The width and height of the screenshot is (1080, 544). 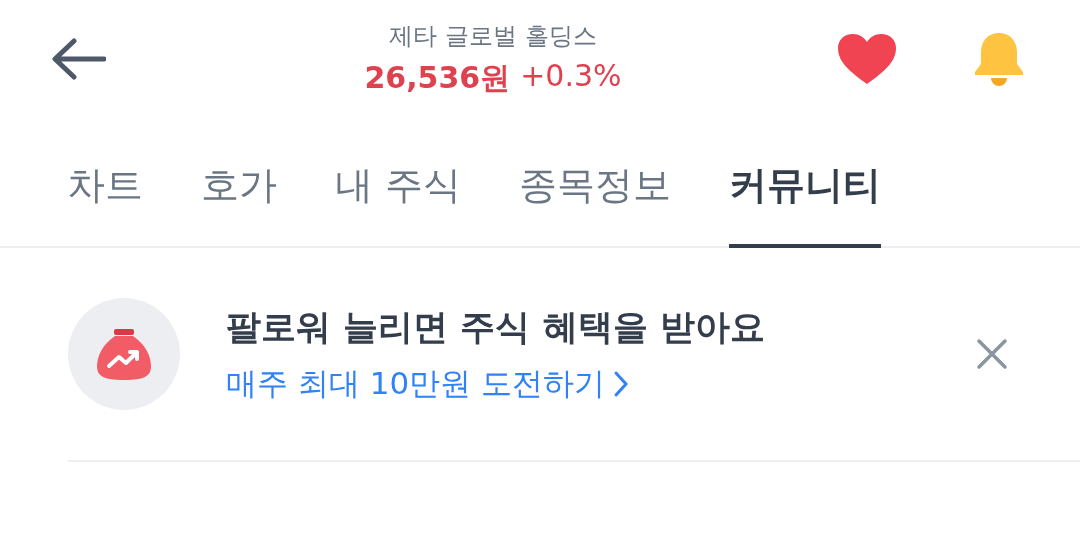 What do you see at coordinates (595, 183) in the screenshot?
I see `tab: 종목정보` at bounding box center [595, 183].